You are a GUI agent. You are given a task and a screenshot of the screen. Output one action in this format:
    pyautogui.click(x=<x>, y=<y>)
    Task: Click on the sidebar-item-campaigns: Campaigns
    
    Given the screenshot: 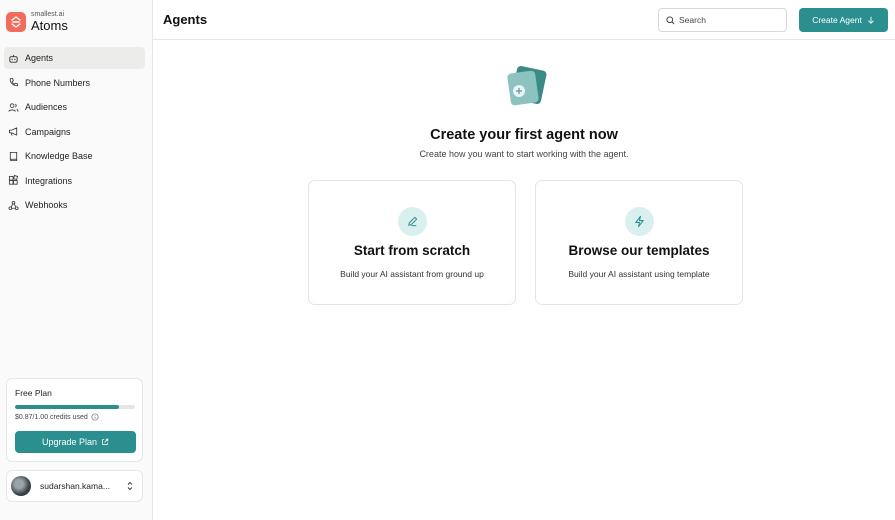 What is the action you would take?
    pyautogui.click(x=74, y=132)
    